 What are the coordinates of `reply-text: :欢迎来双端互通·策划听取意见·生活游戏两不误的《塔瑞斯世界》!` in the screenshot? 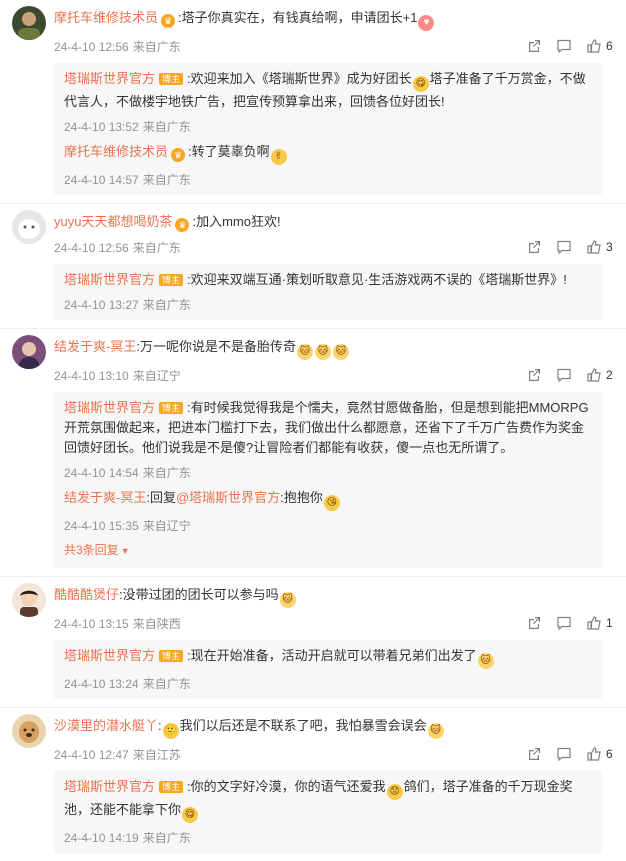 It's located at (377, 279).